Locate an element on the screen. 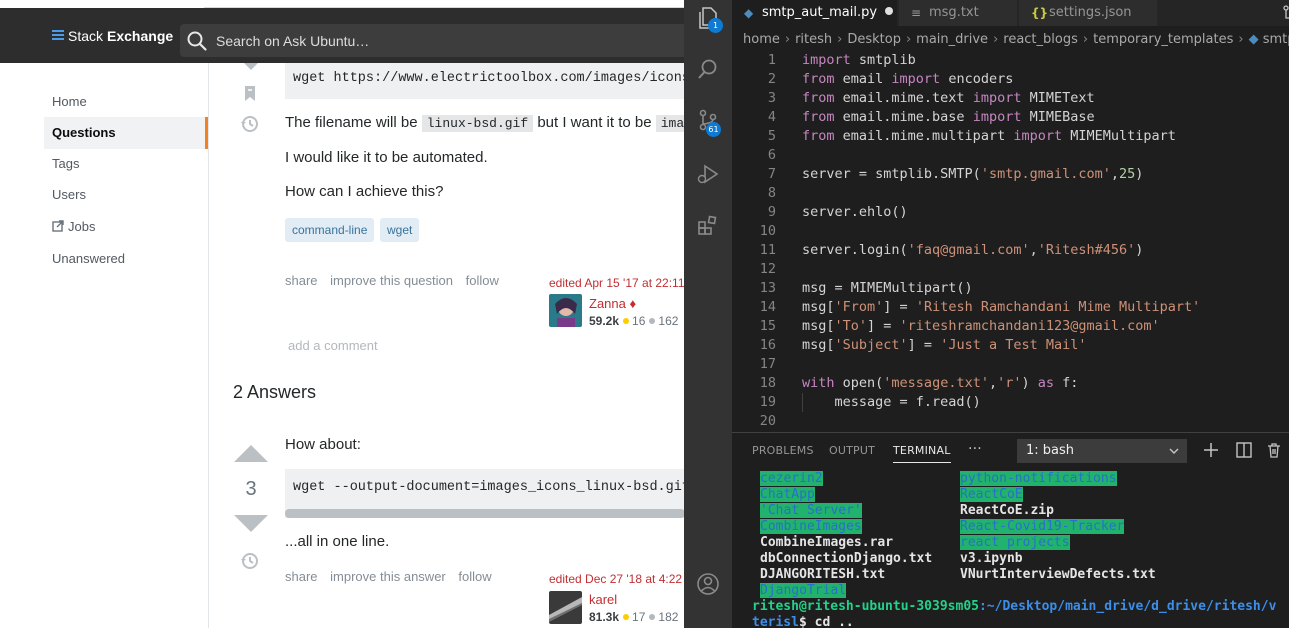 Image resolution: width=1289 pixels, height=628 pixels. new-terminal-plus-icon is located at coordinates (1211, 450).